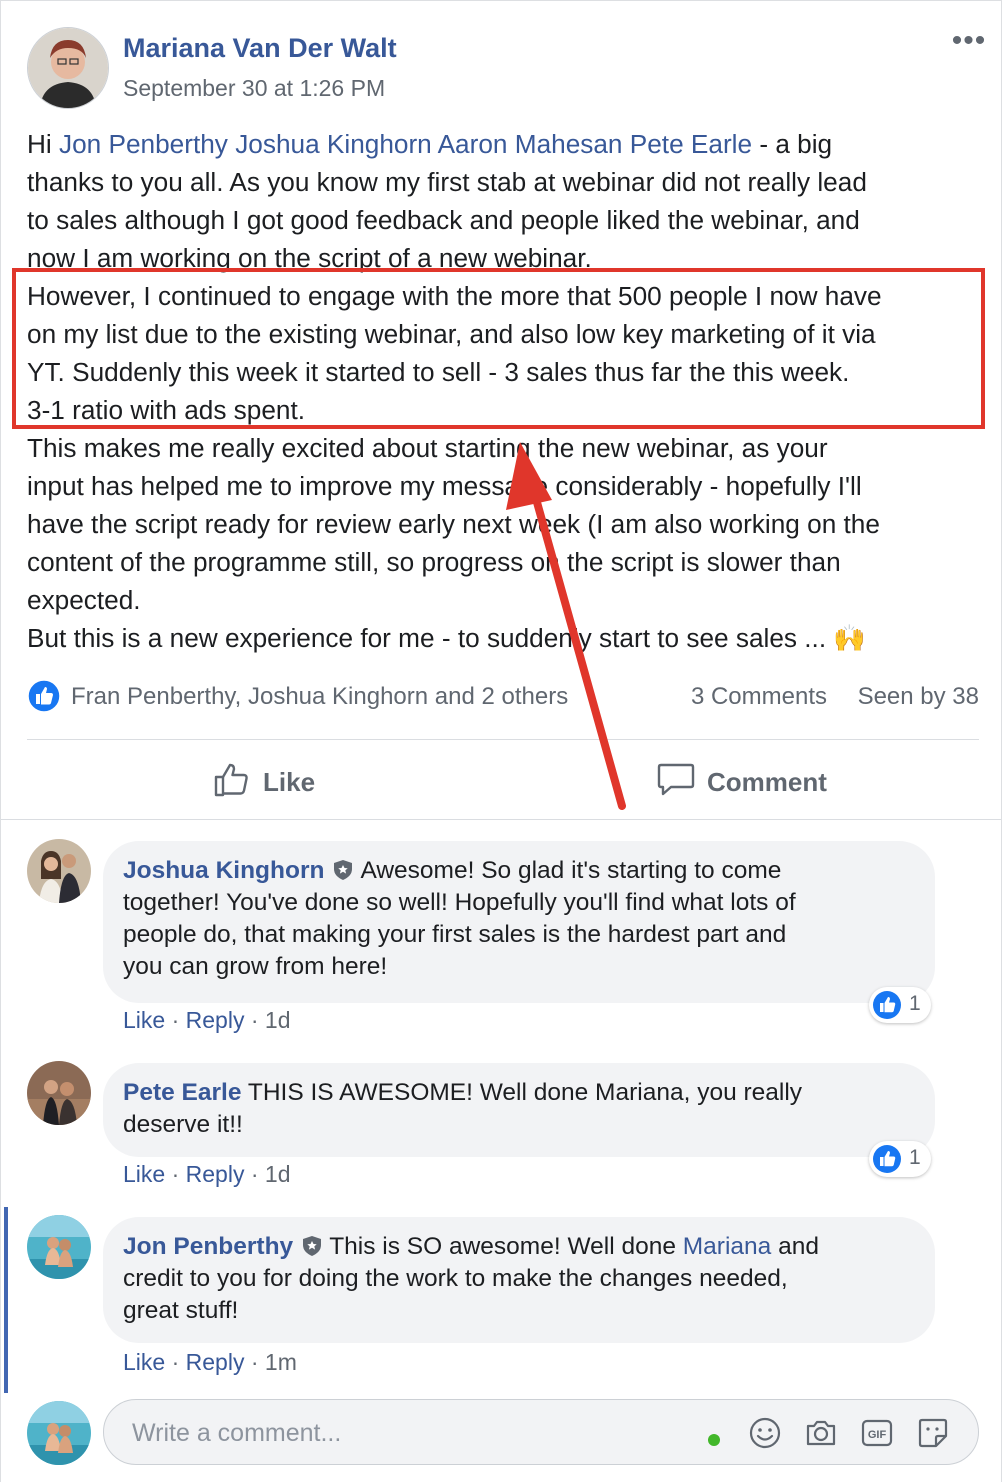 This screenshot has height=1482, width=1002. I want to click on comment-input, so click(412, 1433).